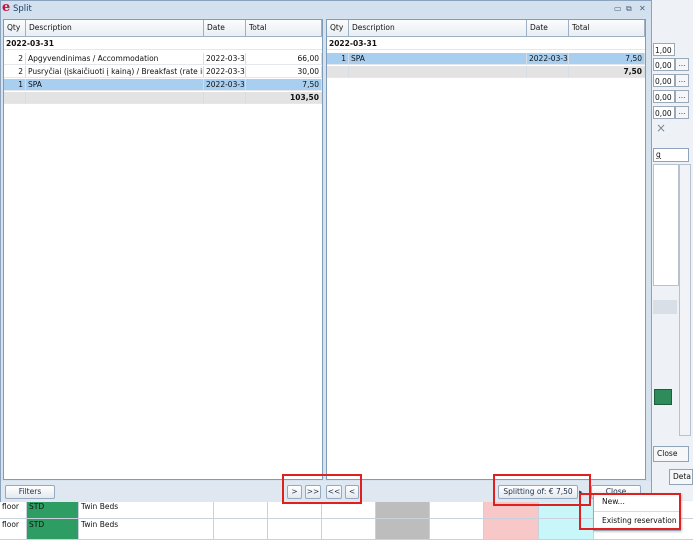 This screenshot has height=540, width=693. I want to click on total-row: 103,50, so click(163, 98).